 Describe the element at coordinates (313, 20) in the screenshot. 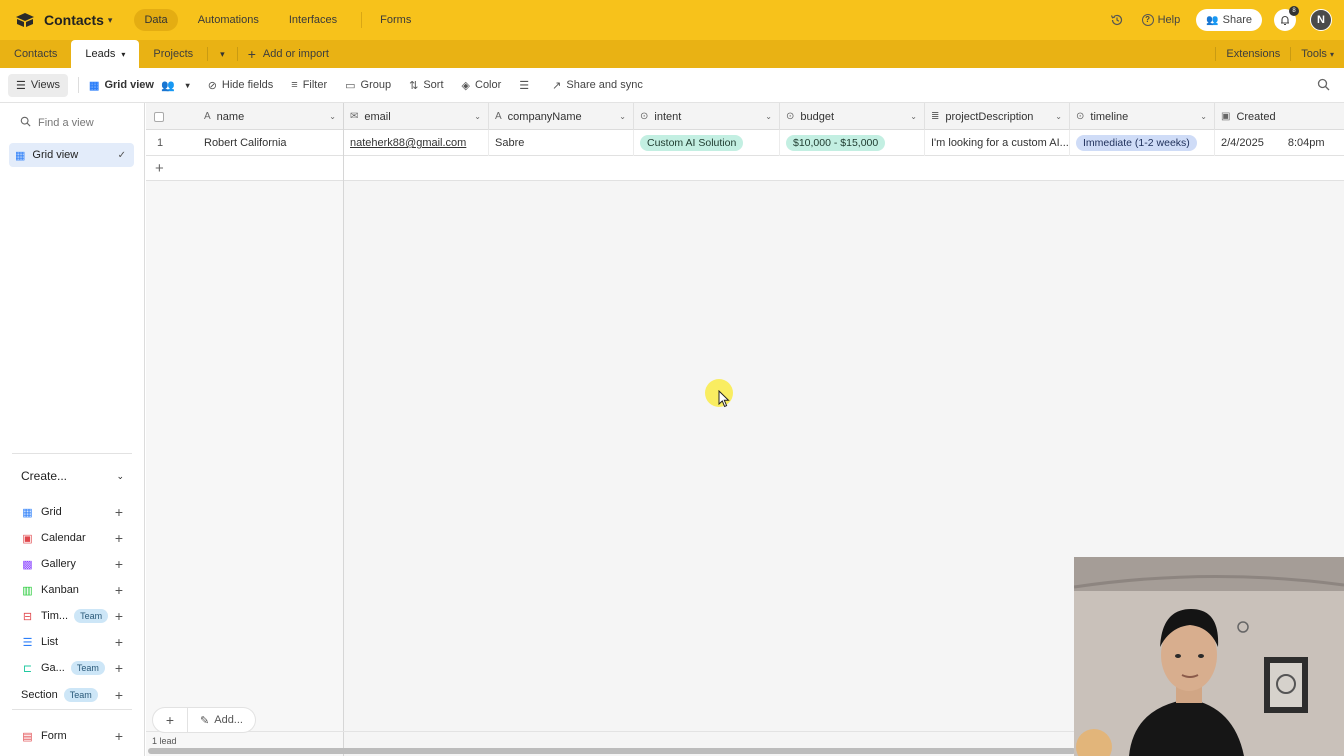

I see `nav-interfaces: Interfaces` at that location.